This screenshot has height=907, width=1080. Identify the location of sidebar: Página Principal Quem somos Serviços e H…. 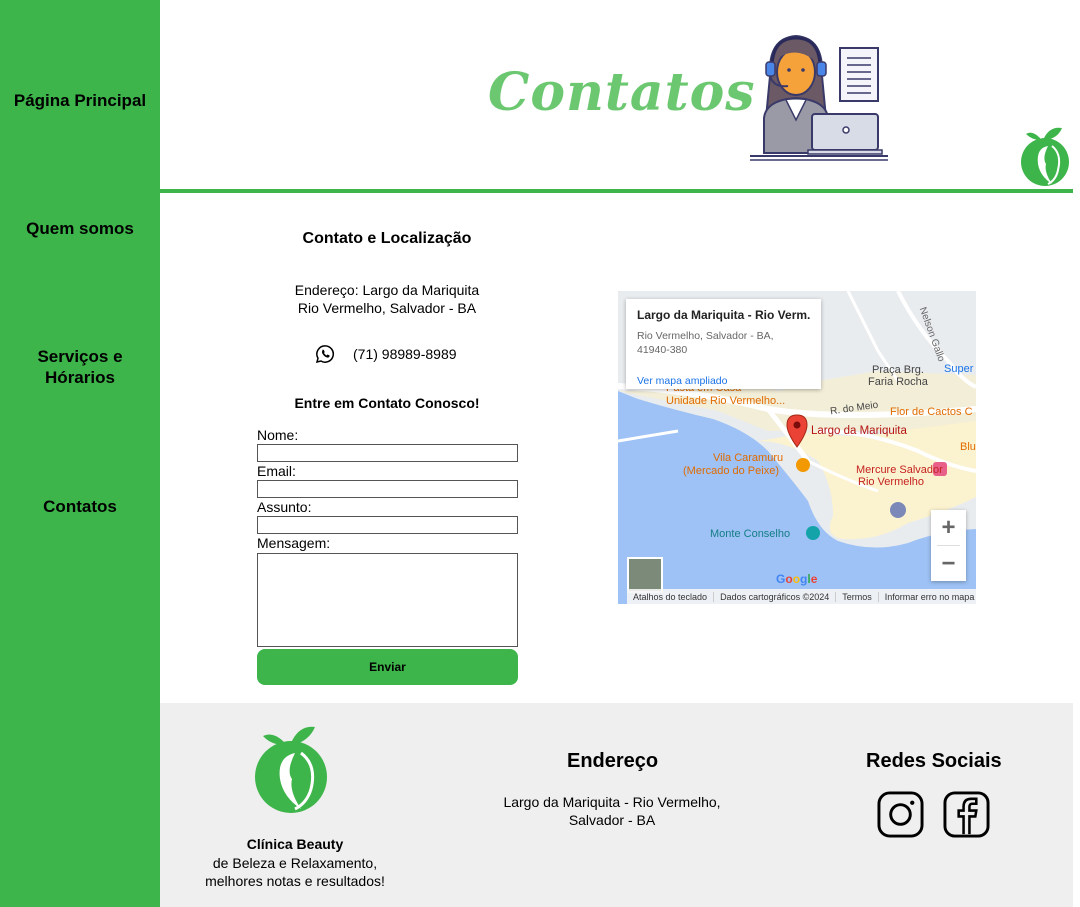
(80, 453).